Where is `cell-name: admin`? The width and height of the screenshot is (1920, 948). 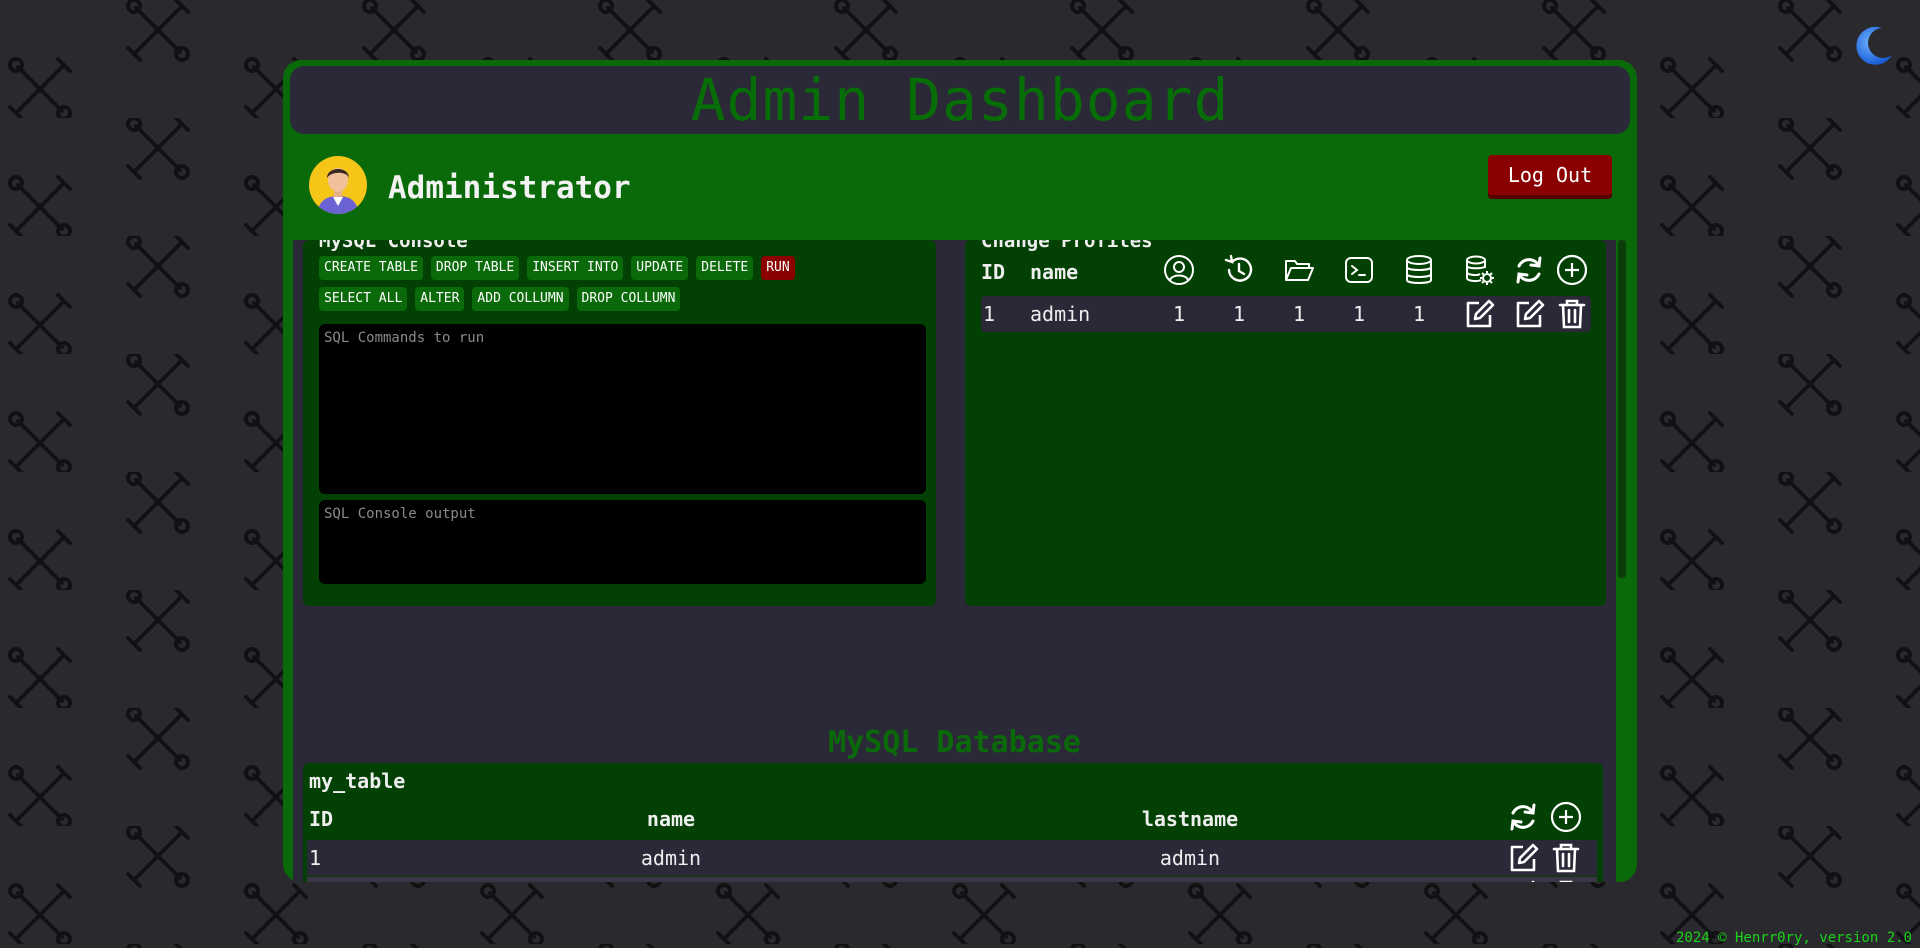
cell-name: admin is located at coordinates (671, 858).